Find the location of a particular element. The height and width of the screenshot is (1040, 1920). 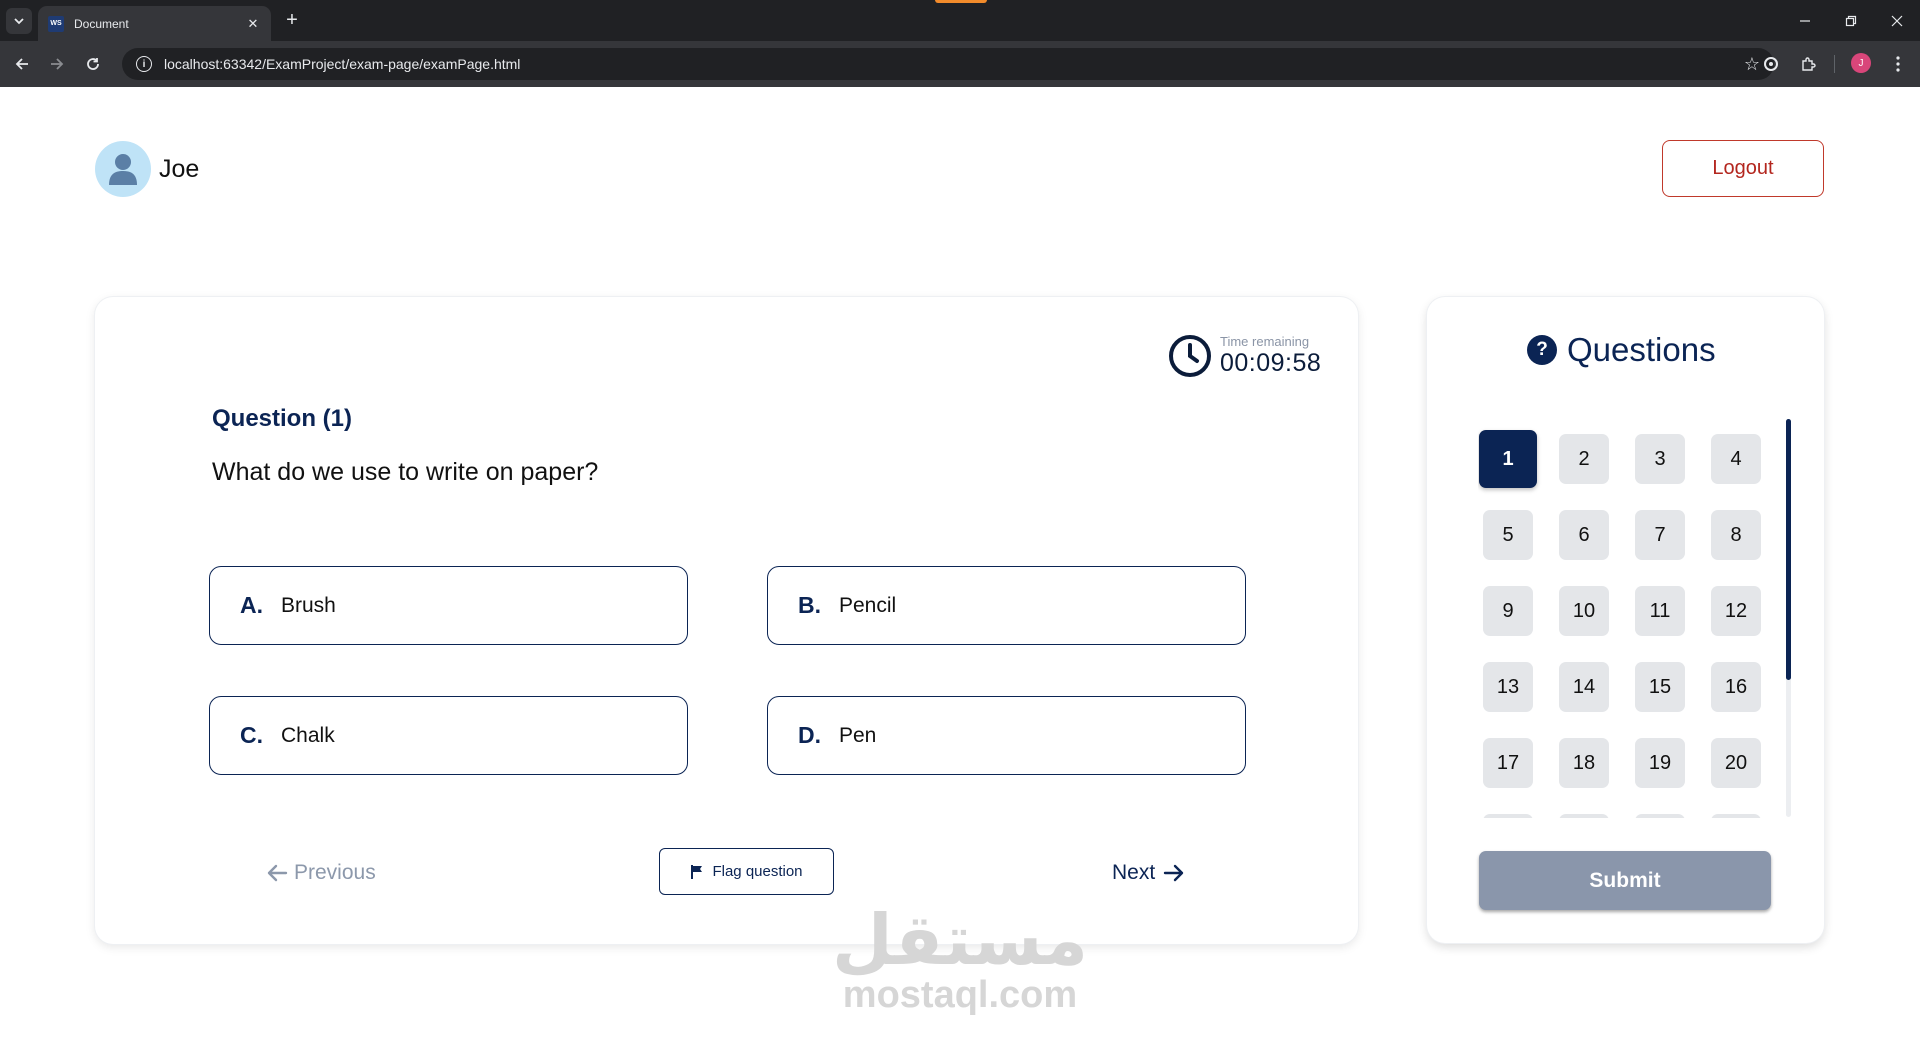

previous-button: Previous is located at coordinates (321, 873).